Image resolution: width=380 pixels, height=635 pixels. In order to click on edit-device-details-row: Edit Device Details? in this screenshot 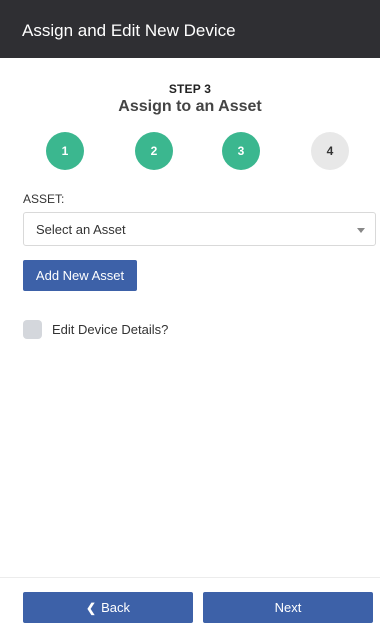, I will do `click(95, 329)`.